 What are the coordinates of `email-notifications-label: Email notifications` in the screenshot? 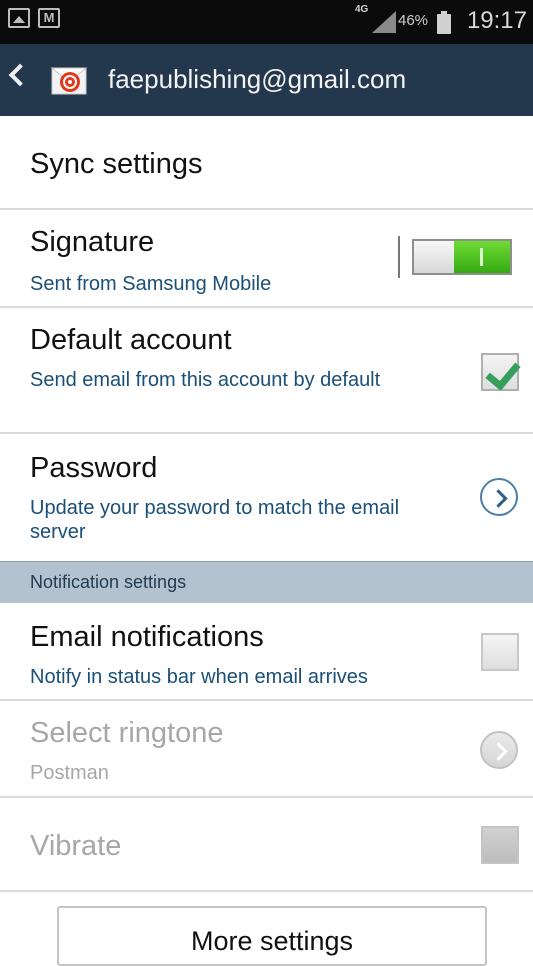 It's located at (147, 637).